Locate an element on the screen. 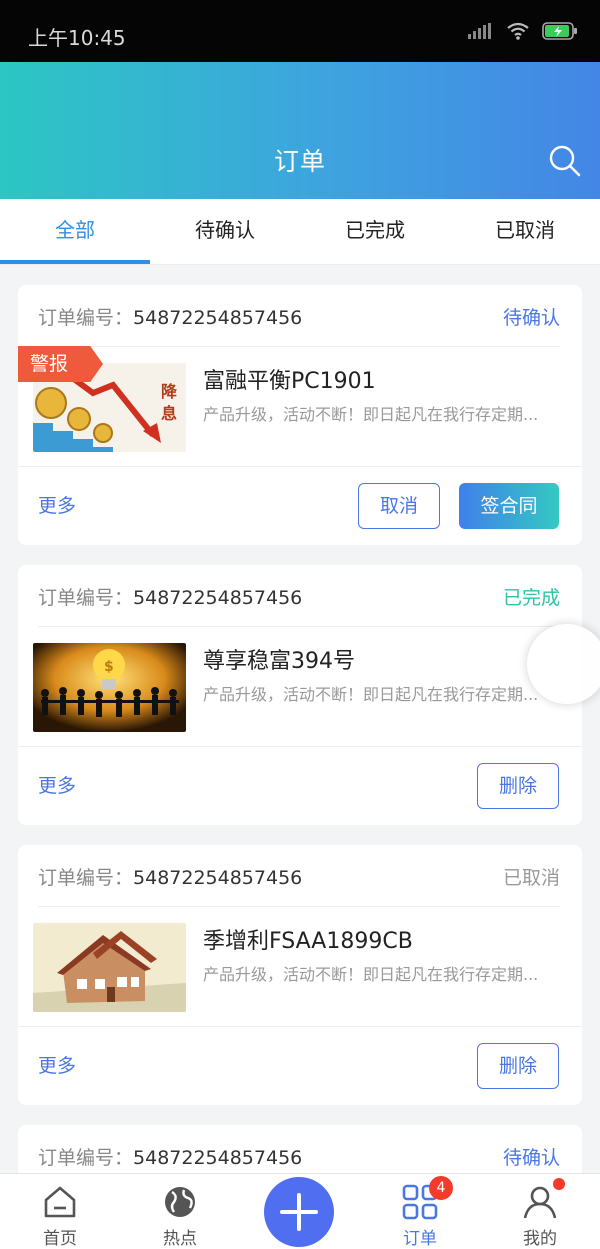 Image resolution: width=600 pixels, height=1249 pixels. tab-bar: 全部 待确认 已完成 已取消 is located at coordinates (300, 232).